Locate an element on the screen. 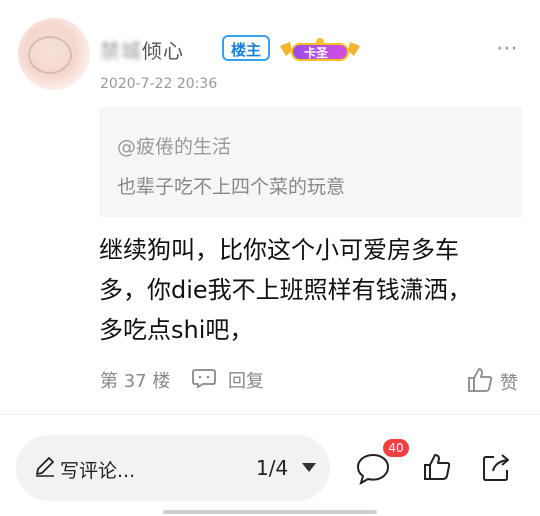 The height and width of the screenshot is (516, 540). reply-button: 回复 is located at coordinates (246, 380).